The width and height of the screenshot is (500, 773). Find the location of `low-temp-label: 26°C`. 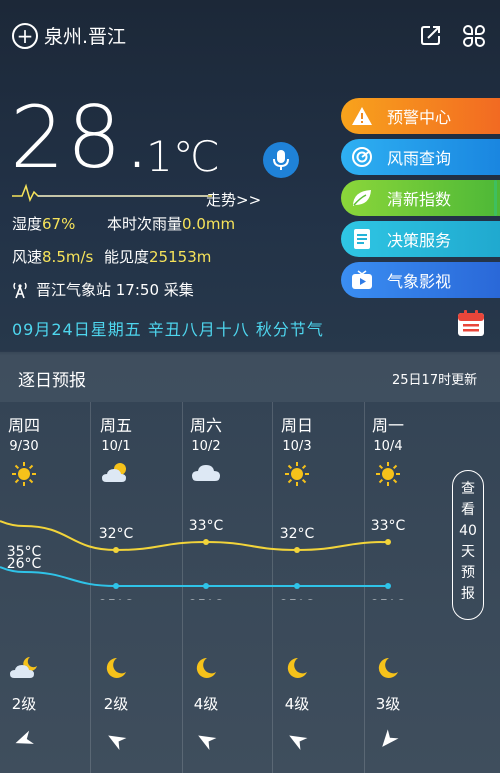

low-temp-label: 26°C is located at coordinates (24, 564).